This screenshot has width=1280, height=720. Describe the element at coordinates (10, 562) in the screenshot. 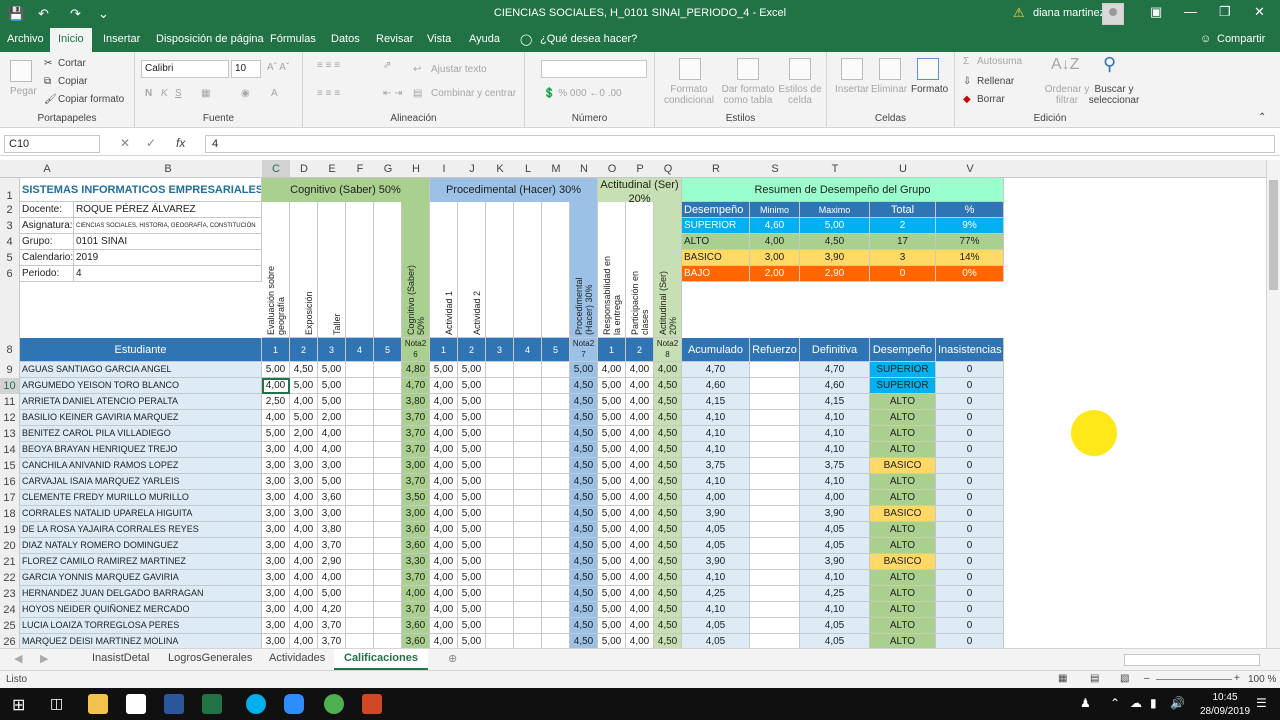

I see `row-header-21: 21` at that location.